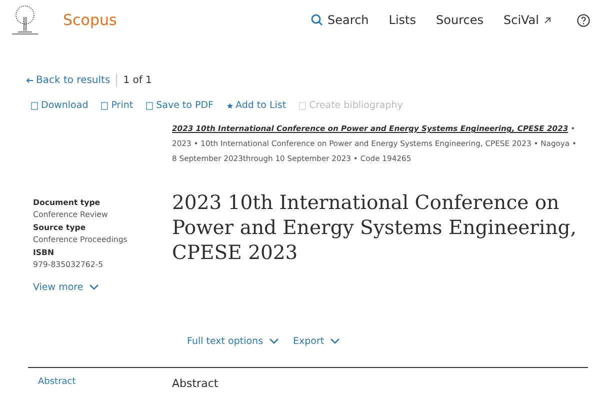  I want to click on result-position: 1 of 1, so click(137, 80).